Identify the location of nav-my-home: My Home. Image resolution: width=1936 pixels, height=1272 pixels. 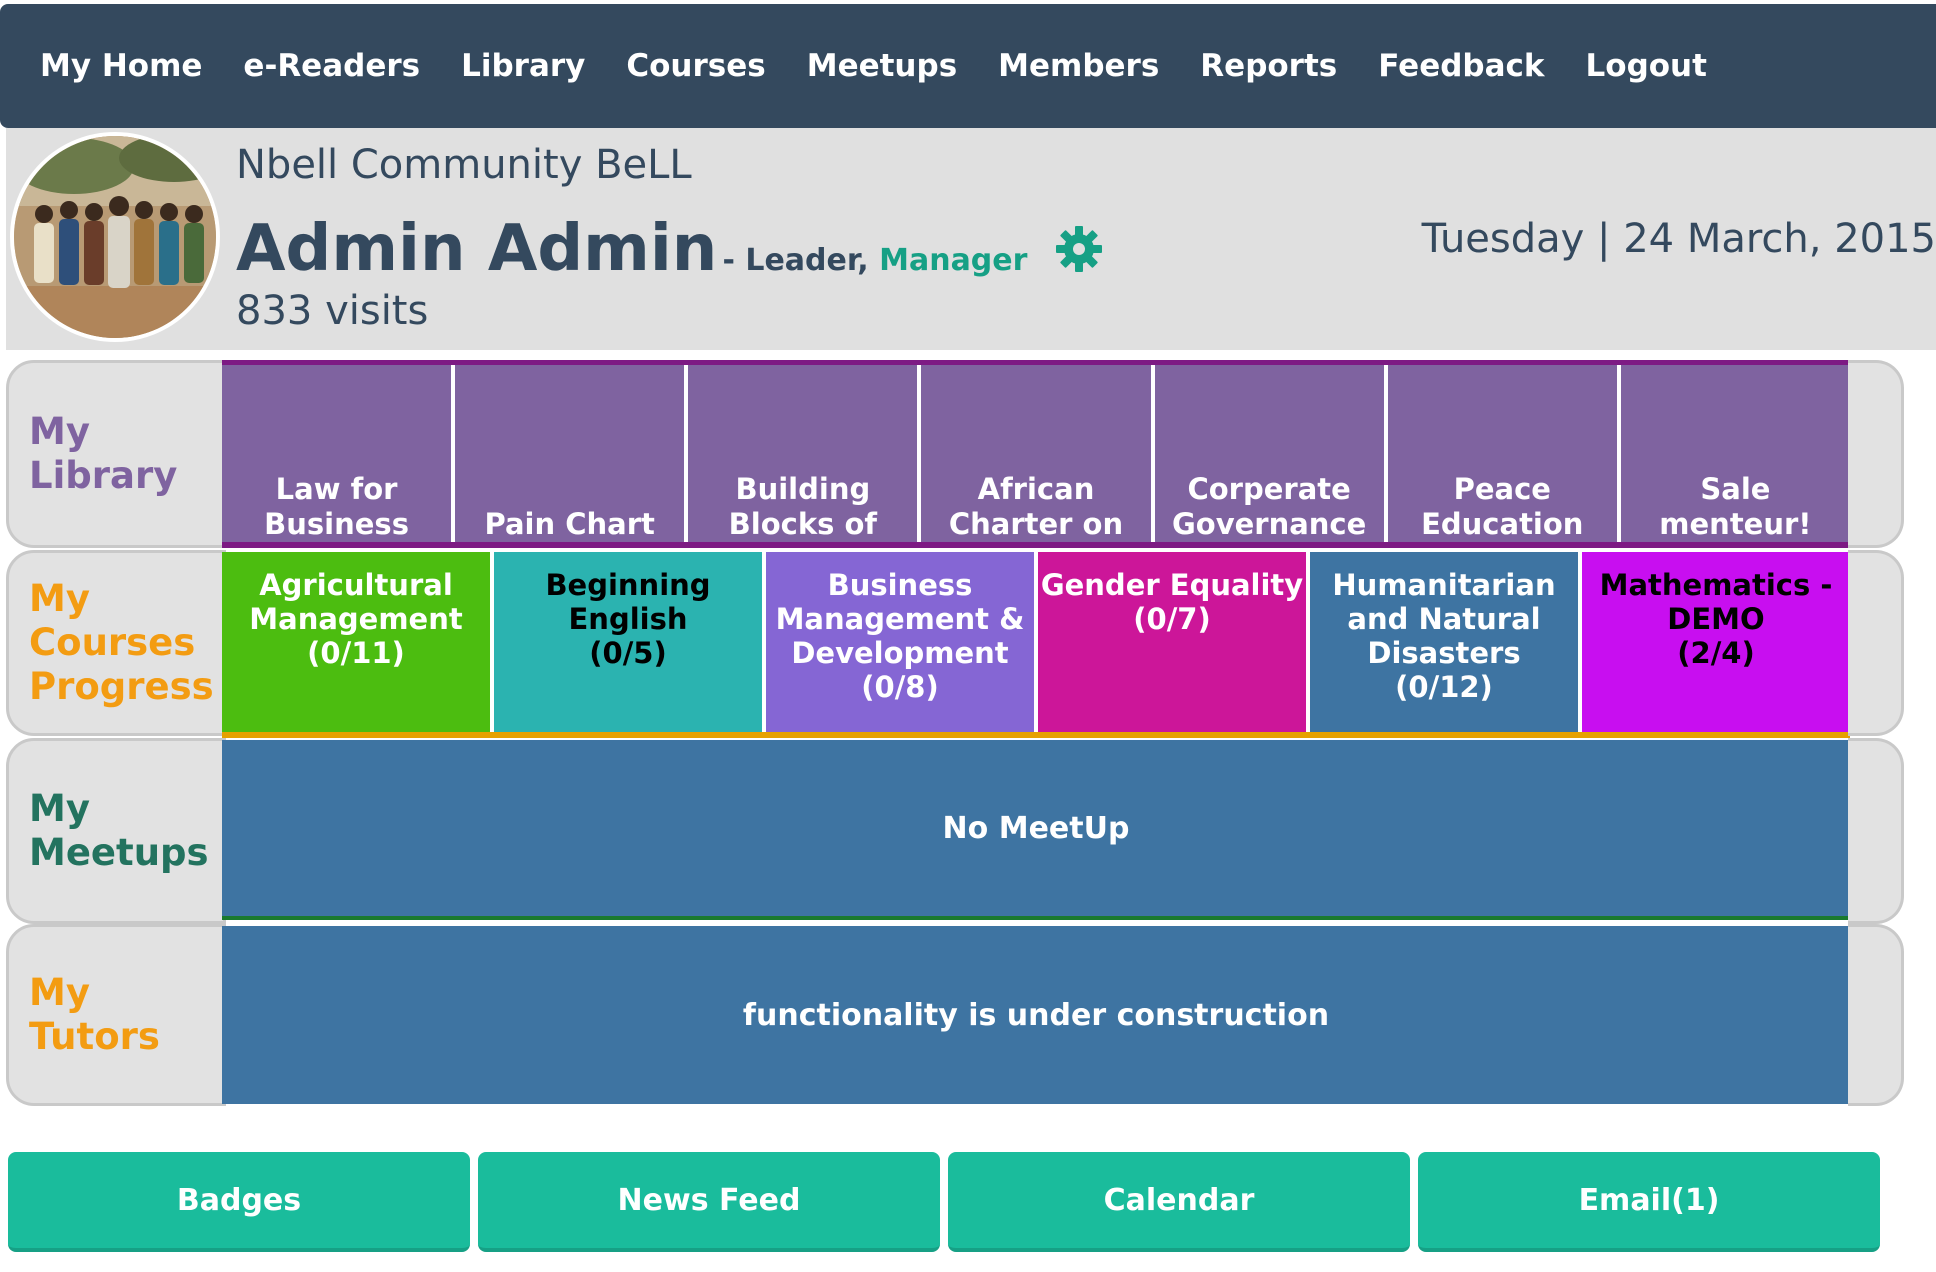
(121, 66).